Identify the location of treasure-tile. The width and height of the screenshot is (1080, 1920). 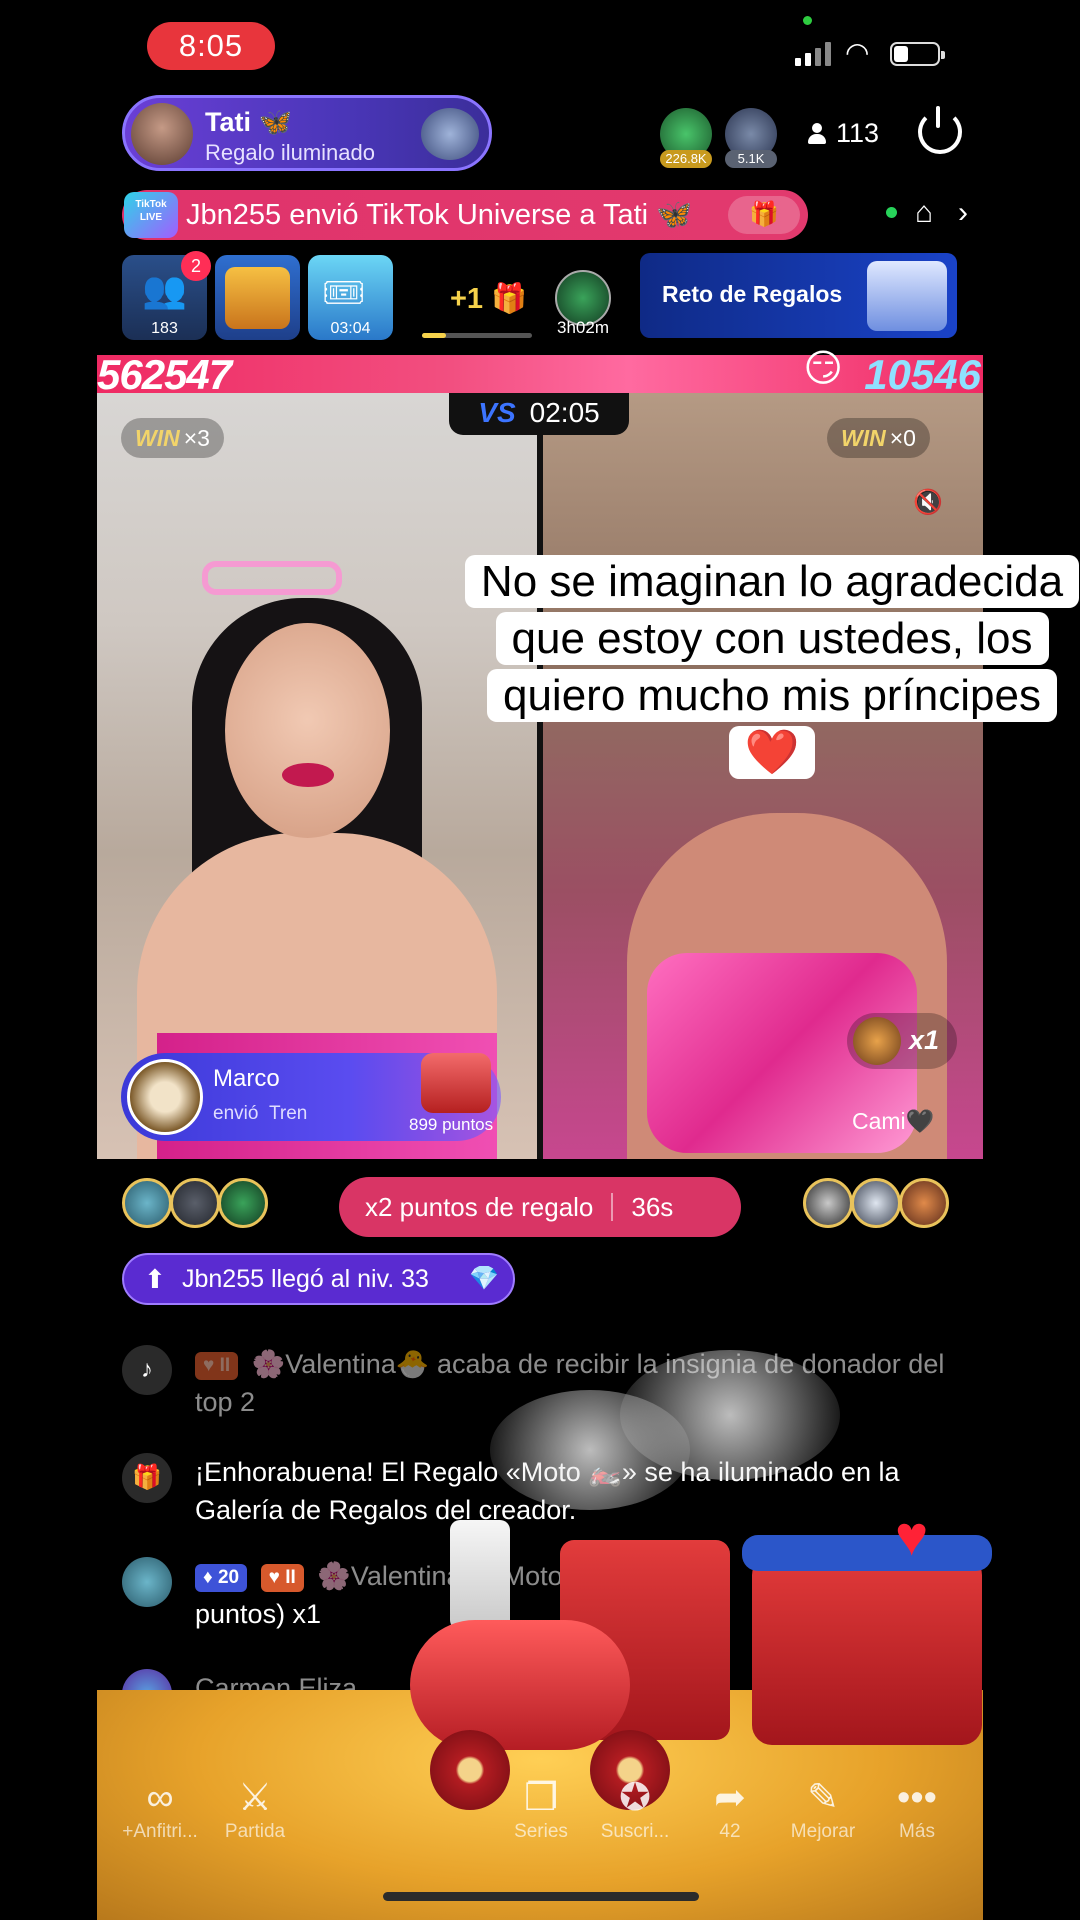
(257, 297).